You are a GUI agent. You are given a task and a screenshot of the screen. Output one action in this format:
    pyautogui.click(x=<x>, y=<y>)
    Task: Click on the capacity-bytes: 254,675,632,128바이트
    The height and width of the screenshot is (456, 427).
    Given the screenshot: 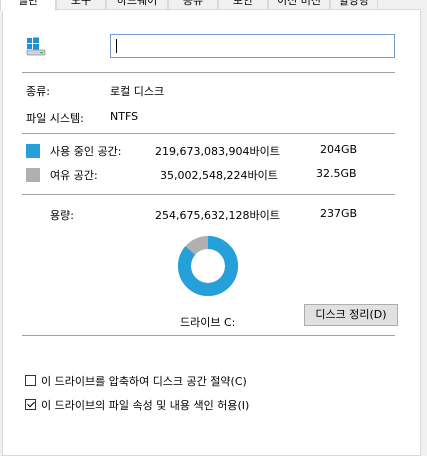 What is the action you would take?
    pyautogui.click(x=217, y=215)
    